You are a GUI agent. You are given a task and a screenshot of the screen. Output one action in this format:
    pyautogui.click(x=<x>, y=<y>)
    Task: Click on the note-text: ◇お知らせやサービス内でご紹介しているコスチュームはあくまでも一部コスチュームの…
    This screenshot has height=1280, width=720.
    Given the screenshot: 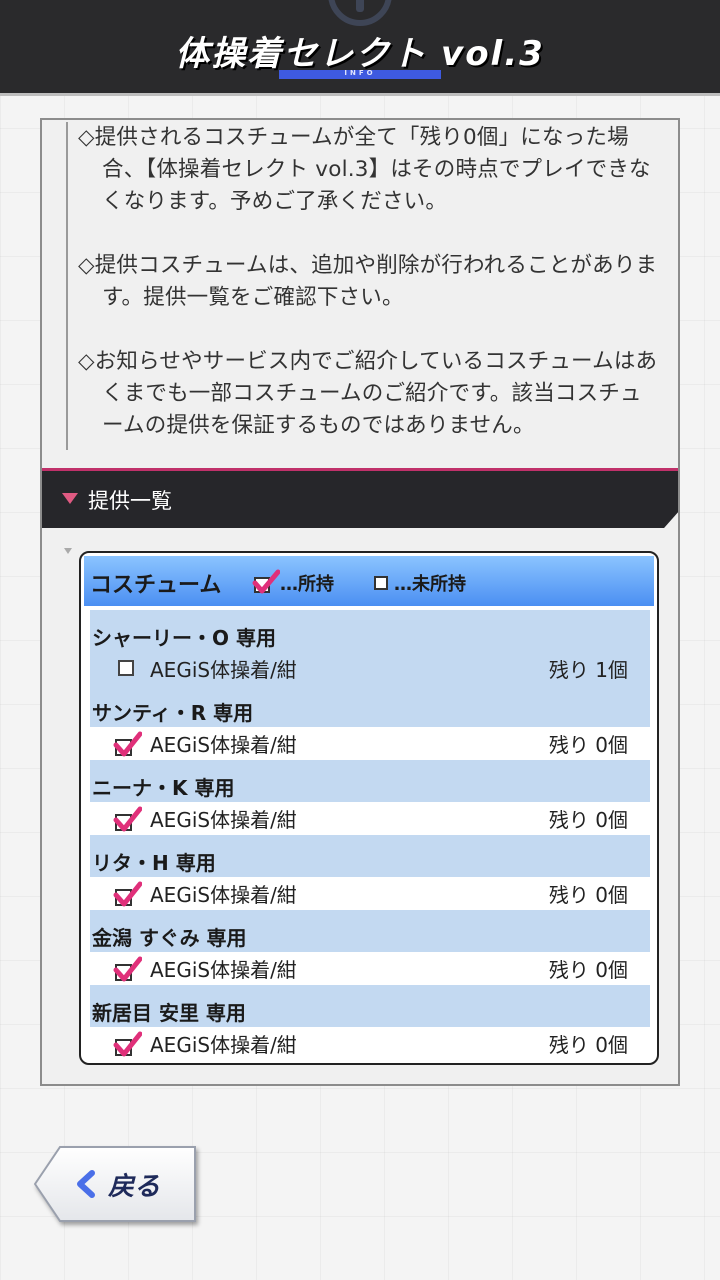 What is the action you would take?
    pyautogui.click(x=368, y=393)
    